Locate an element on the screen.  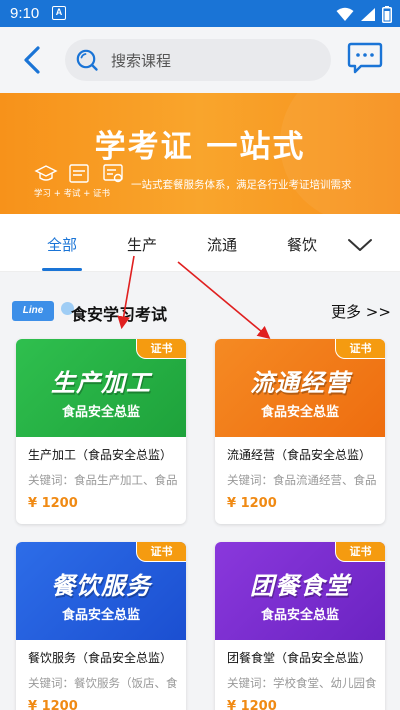
exam-paper-icon is located at coordinates (79, 173).